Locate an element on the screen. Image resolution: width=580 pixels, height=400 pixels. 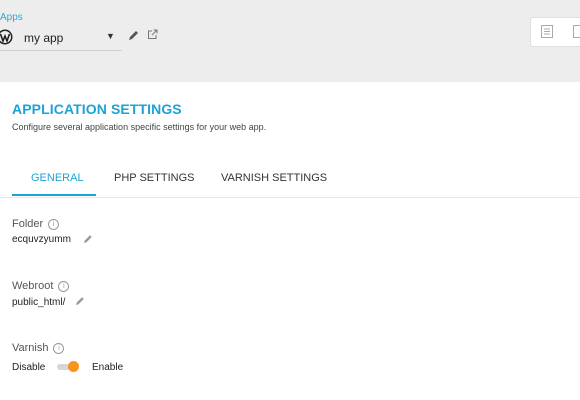
page-title: APPLICATION SETTINGS is located at coordinates (97, 109).